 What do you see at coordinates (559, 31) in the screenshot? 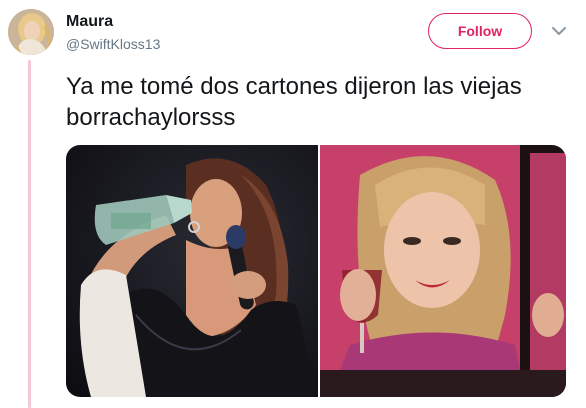
I see `chevron-down-icon` at bounding box center [559, 31].